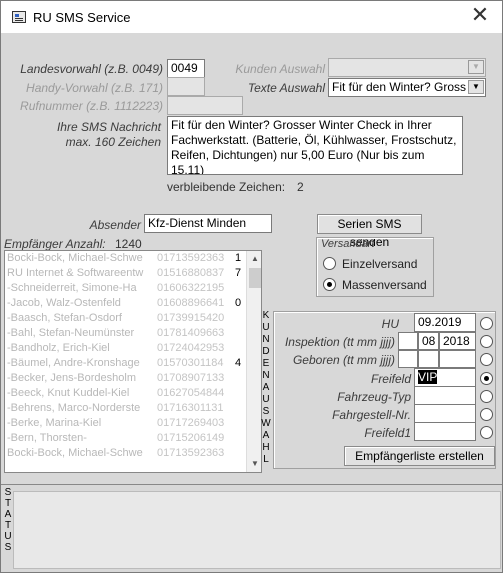 This screenshot has width=503, height=573. I want to click on kunden-auswahl-label: Kunden Auswahl, so click(280, 69).